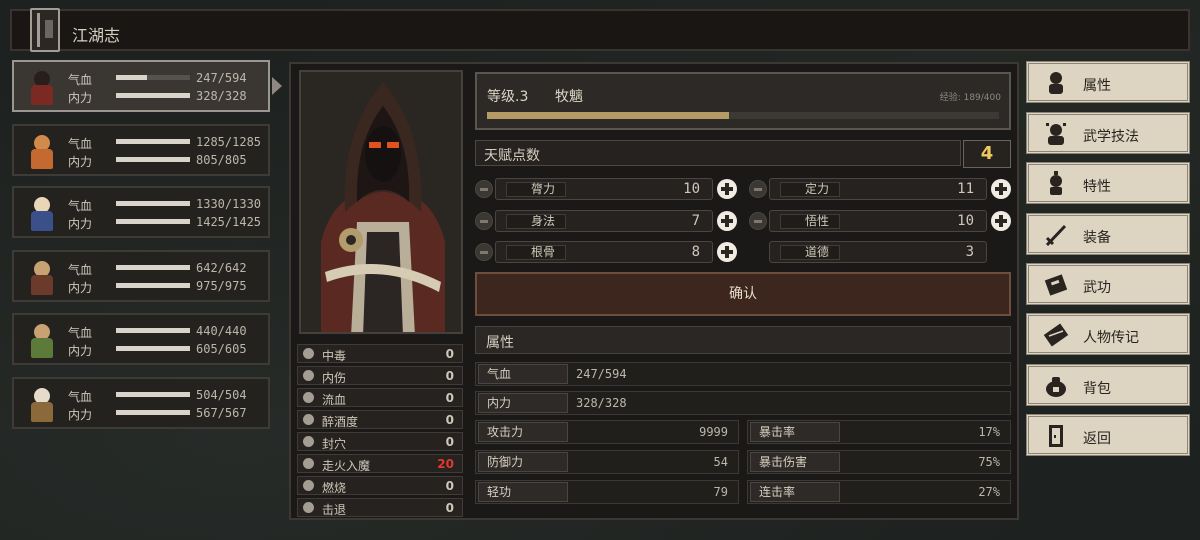  What do you see at coordinates (96, 35) in the screenshot?
I see `window-title: 江湖志` at bounding box center [96, 35].